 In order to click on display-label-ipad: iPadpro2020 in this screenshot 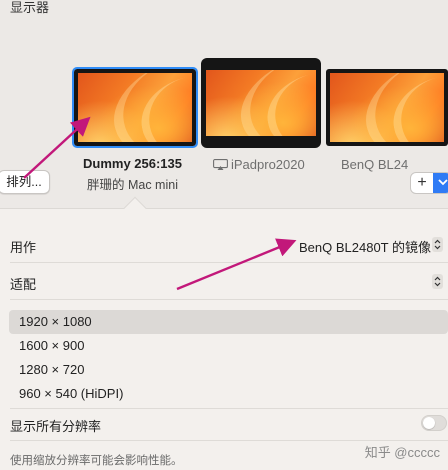, I will do `click(259, 164)`.